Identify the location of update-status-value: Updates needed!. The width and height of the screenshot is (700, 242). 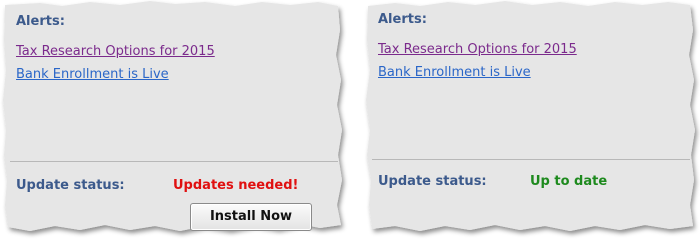
(236, 185).